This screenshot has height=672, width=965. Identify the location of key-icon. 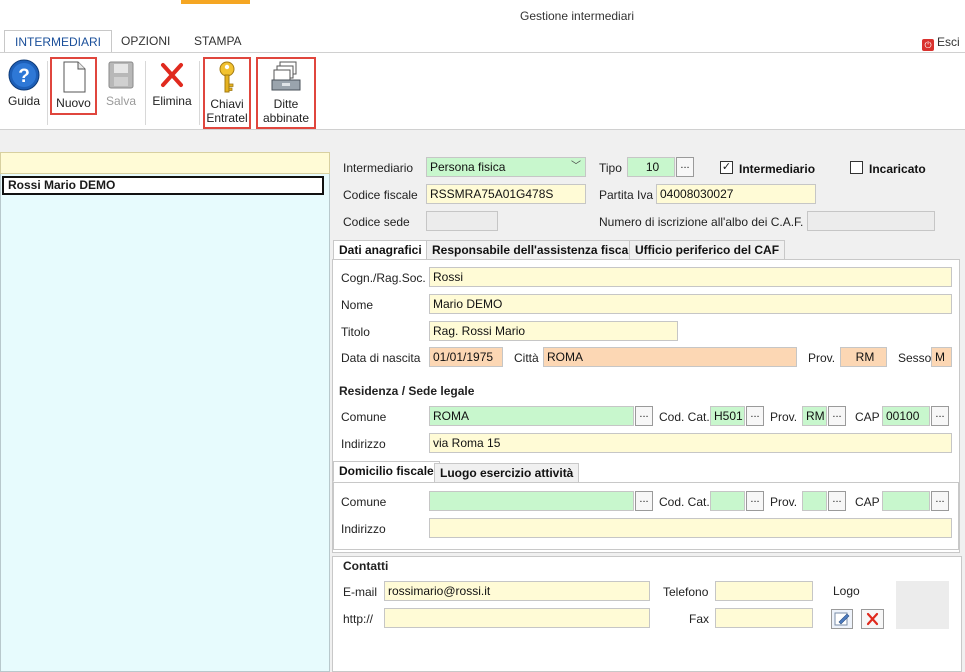
(227, 77).